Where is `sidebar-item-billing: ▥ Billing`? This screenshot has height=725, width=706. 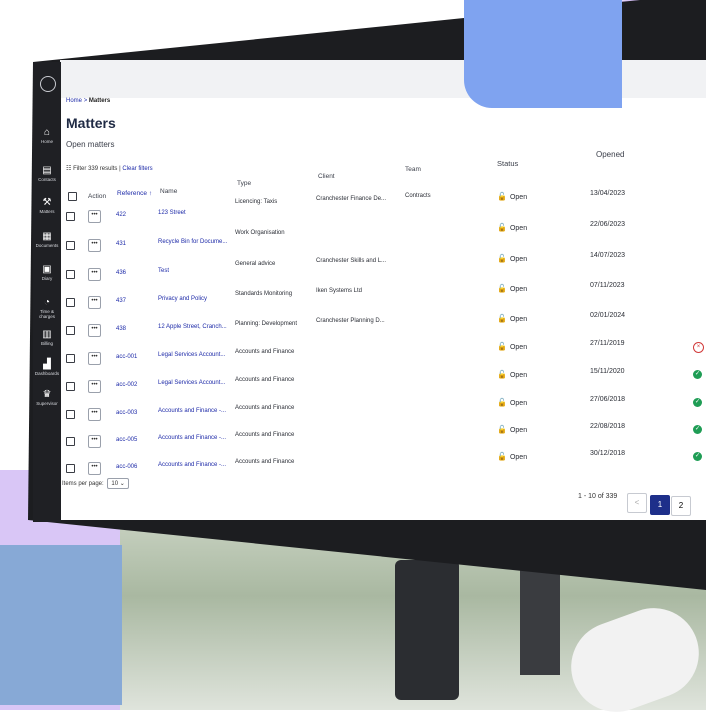 sidebar-item-billing: ▥ Billing is located at coordinates (47, 338).